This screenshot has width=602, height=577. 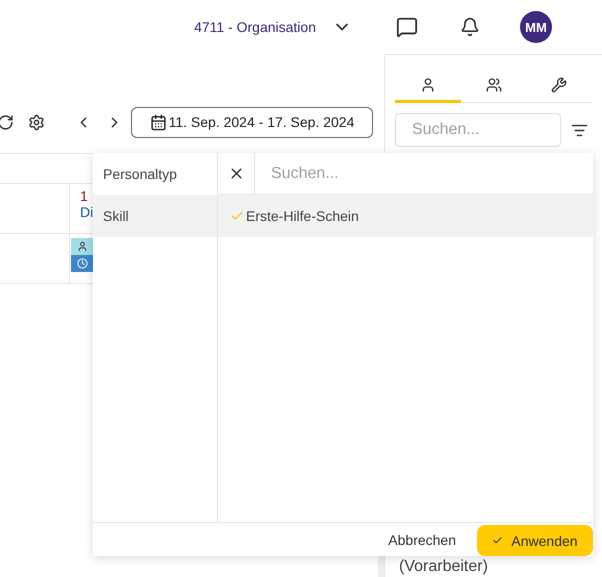 What do you see at coordinates (84, 196) in the screenshot?
I see `day-number: 1` at bounding box center [84, 196].